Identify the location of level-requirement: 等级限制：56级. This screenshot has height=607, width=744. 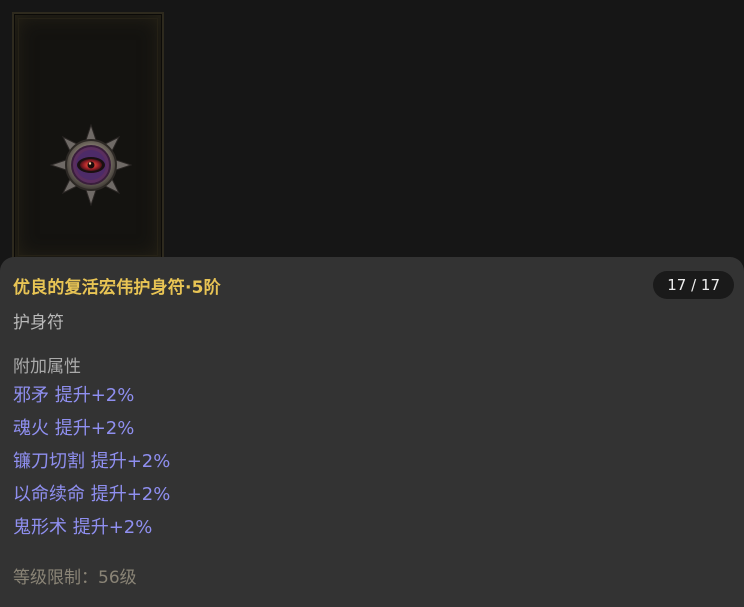
(75, 578).